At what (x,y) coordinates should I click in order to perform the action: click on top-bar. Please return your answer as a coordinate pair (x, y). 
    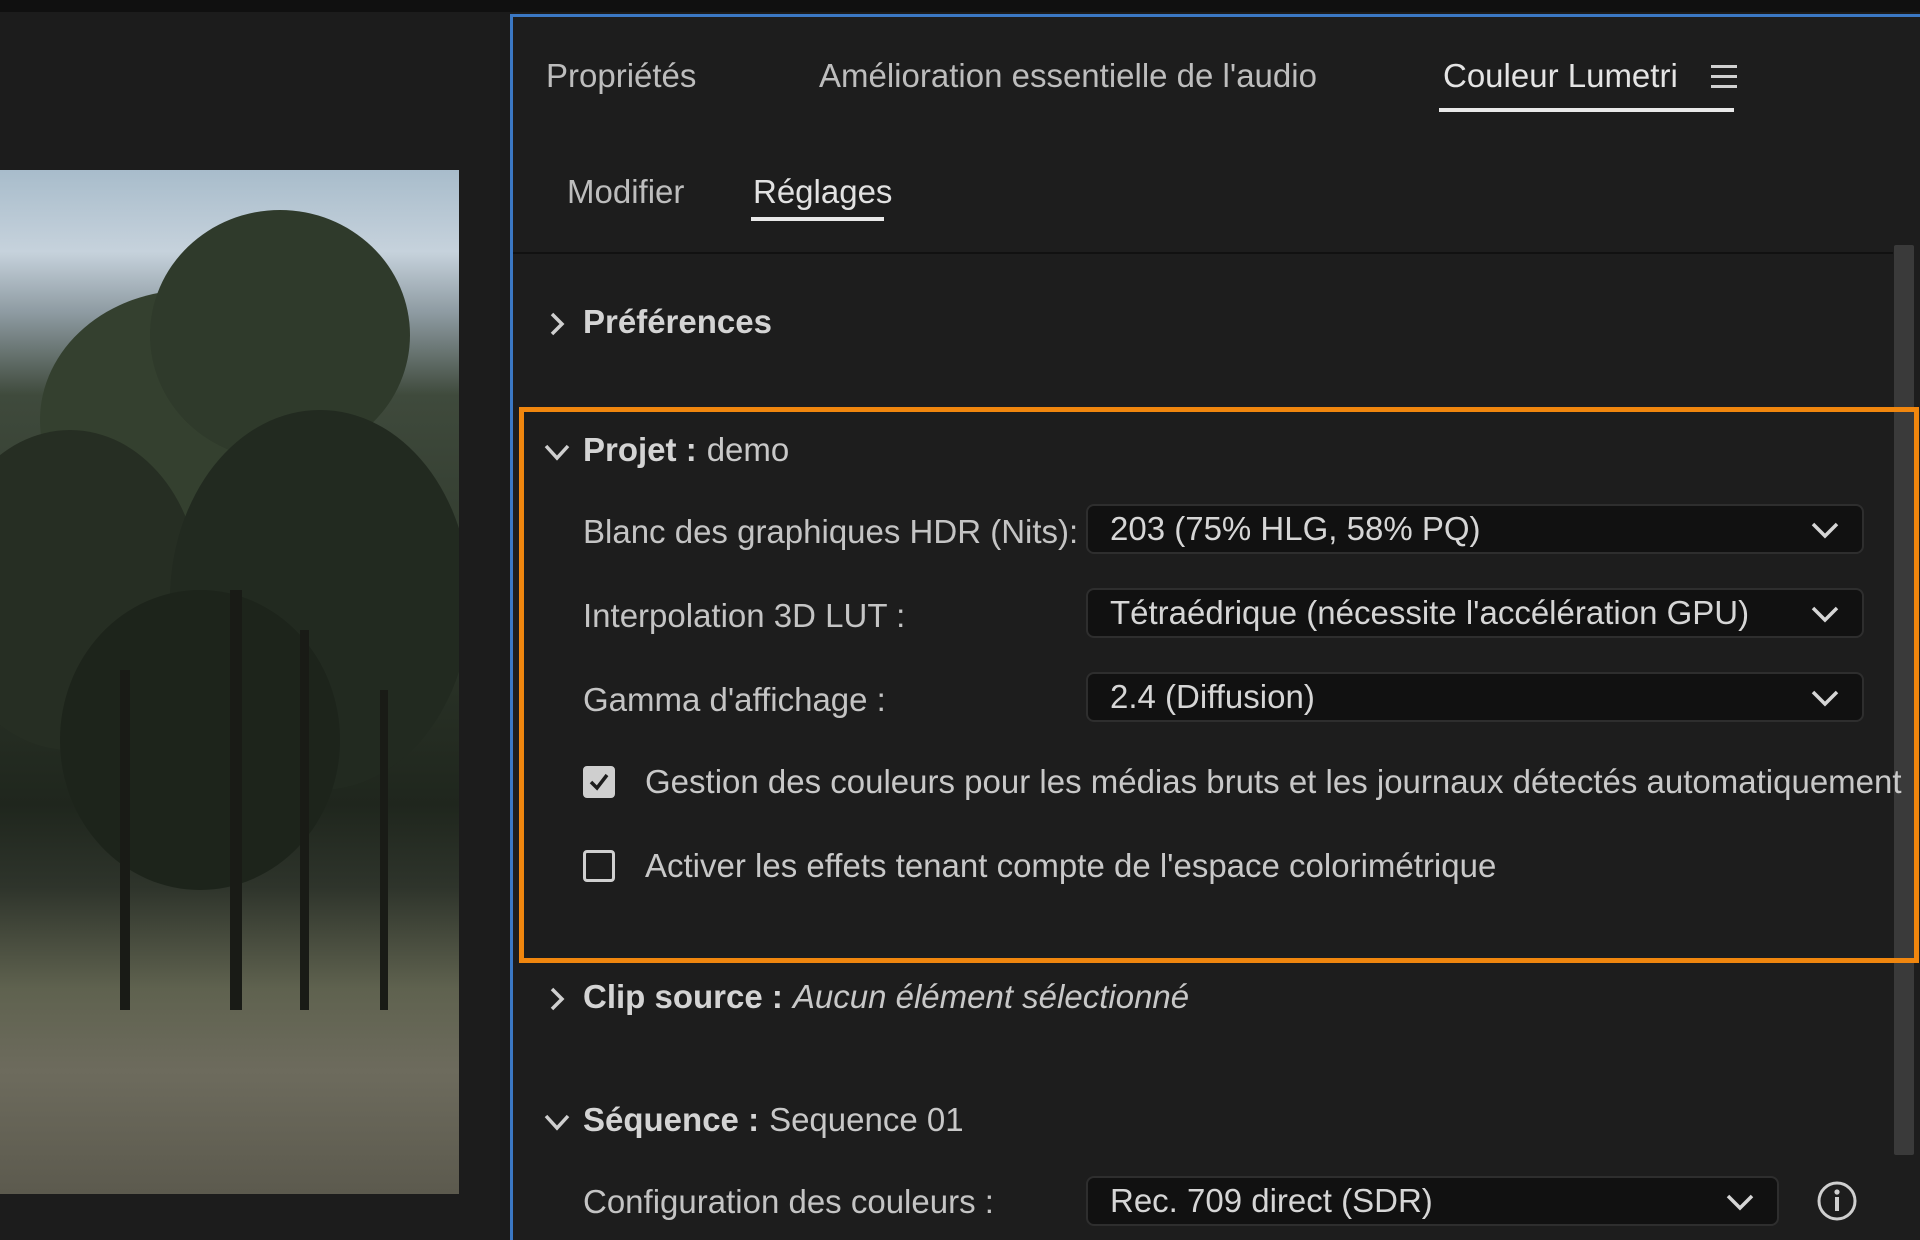
    Looking at the image, I should click on (960, 6).